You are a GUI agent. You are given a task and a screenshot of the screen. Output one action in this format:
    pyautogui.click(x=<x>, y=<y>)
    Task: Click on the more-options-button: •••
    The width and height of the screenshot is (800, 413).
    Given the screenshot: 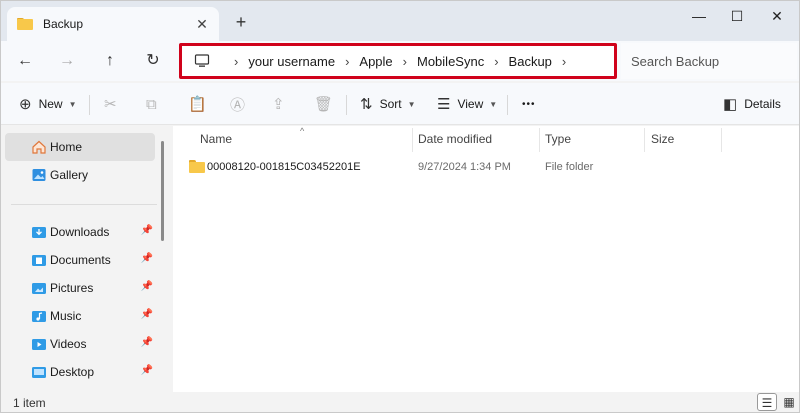 What is the action you would take?
    pyautogui.click(x=529, y=104)
    